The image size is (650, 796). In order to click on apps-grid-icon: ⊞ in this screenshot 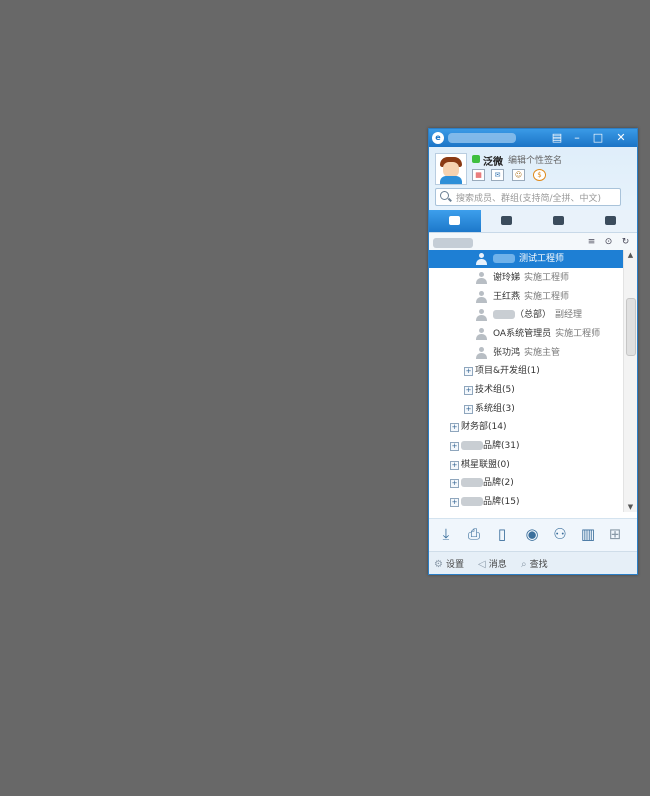, I will do `click(615, 534)`.